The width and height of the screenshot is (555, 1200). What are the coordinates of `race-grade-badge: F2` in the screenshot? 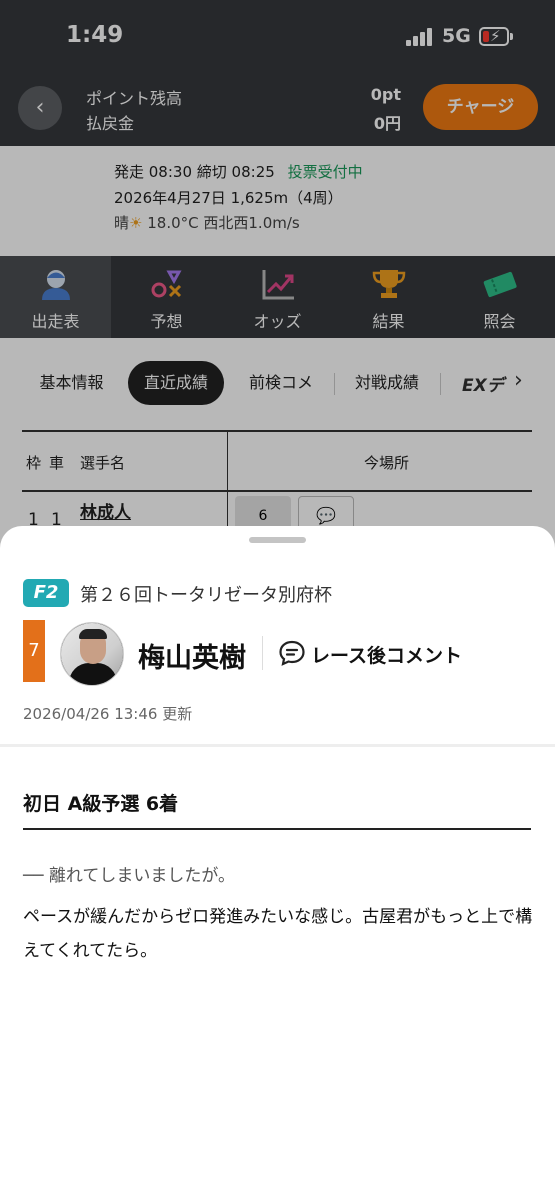 It's located at (46, 593).